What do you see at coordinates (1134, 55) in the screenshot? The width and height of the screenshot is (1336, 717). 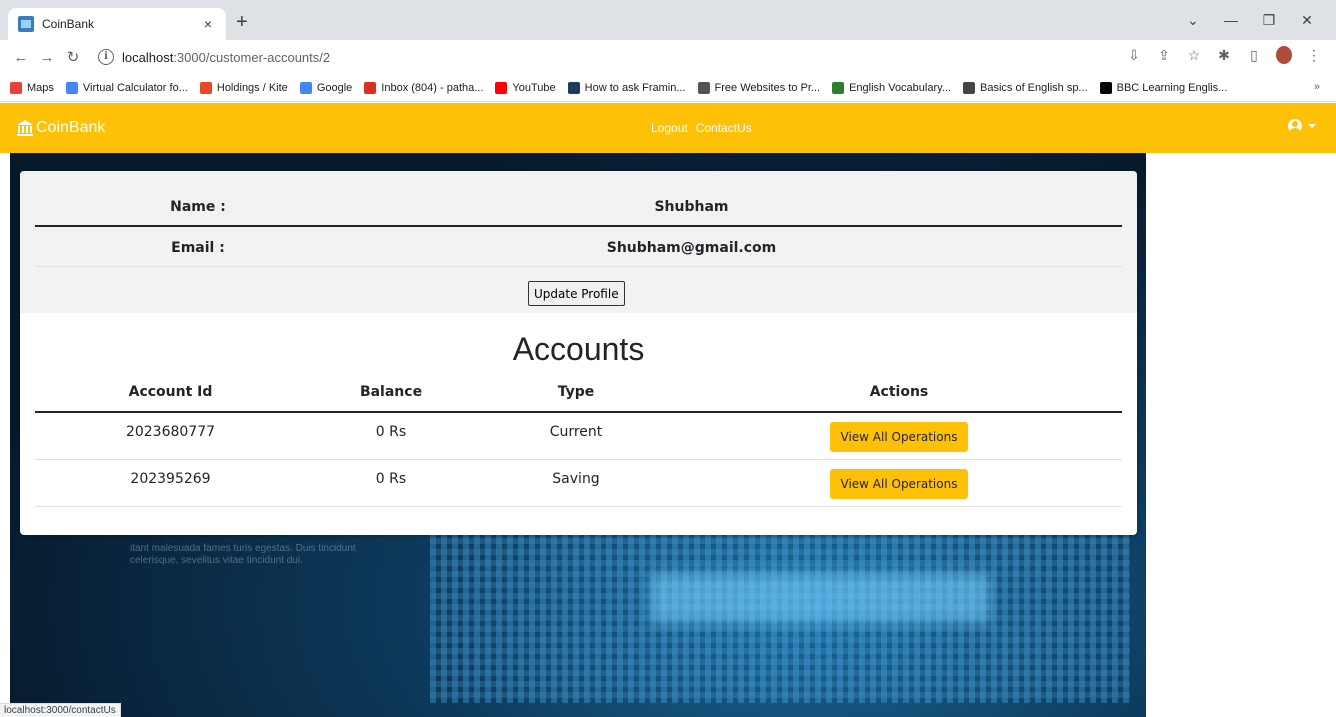 I see `install-icon: ⇩` at bounding box center [1134, 55].